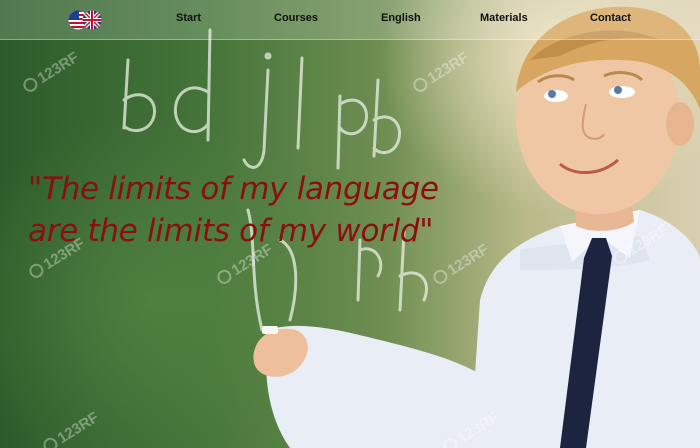 The height and width of the screenshot is (448, 700). What do you see at coordinates (350, 20) in the screenshot?
I see `top-navigation: Start Courses English Materials Contact` at bounding box center [350, 20].